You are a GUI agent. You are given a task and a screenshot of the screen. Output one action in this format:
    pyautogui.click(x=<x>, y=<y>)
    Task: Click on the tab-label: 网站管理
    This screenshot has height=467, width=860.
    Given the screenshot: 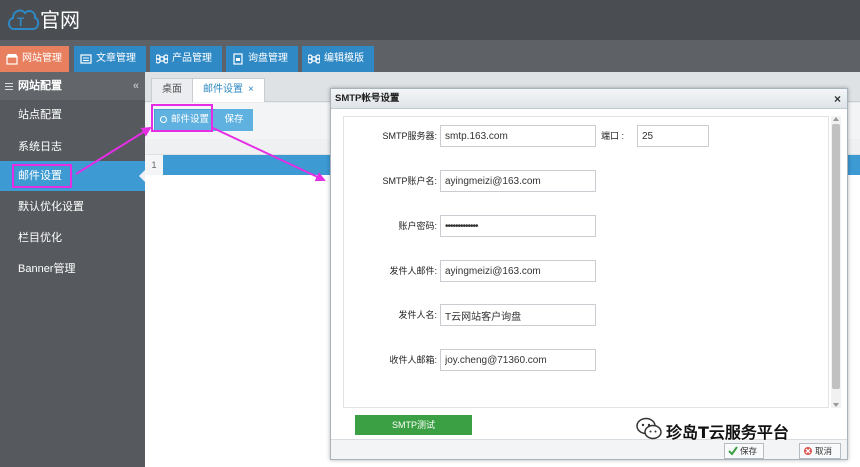 What is the action you would take?
    pyautogui.click(x=42, y=58)
    